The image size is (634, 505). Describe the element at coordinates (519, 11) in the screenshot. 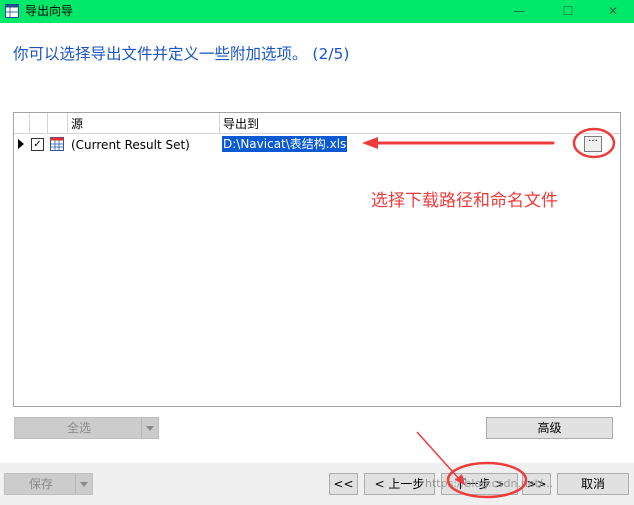

I see `minimize-button: —` at that location.